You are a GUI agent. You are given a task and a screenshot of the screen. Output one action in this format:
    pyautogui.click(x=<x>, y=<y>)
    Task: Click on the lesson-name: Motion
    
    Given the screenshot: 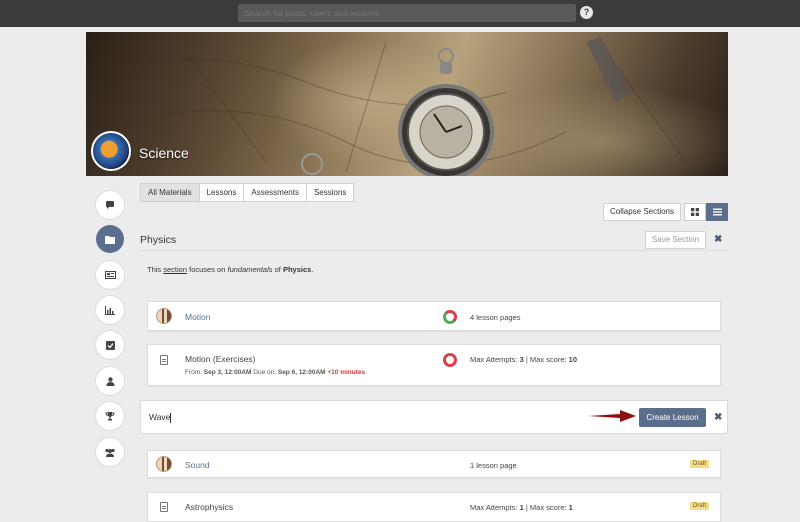 What is the action you would take?
    pyautogui.click(x=198, y=317)
    